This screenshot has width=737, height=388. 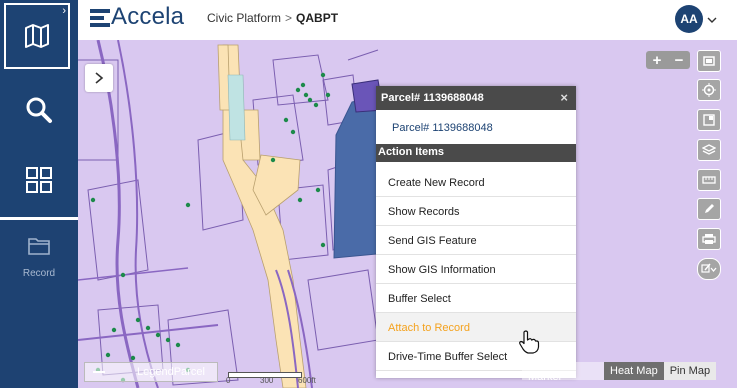 I want to click on measure-button, so click(x=709, y=180).